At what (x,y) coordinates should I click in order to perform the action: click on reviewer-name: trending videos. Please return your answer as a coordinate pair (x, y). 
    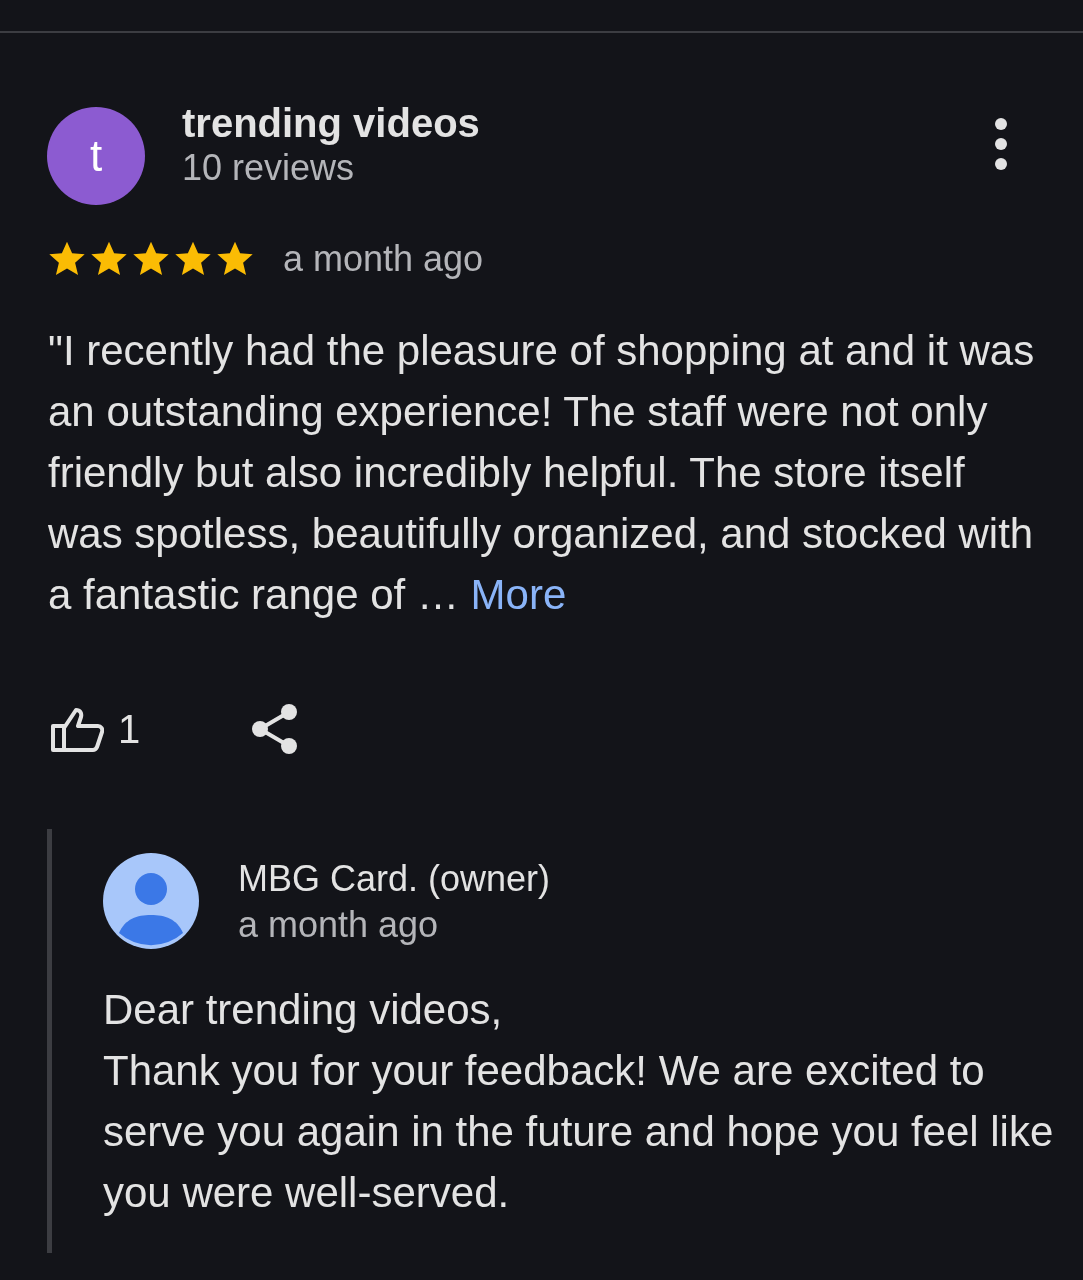
    Looking at the image, I should click on (331, 123).